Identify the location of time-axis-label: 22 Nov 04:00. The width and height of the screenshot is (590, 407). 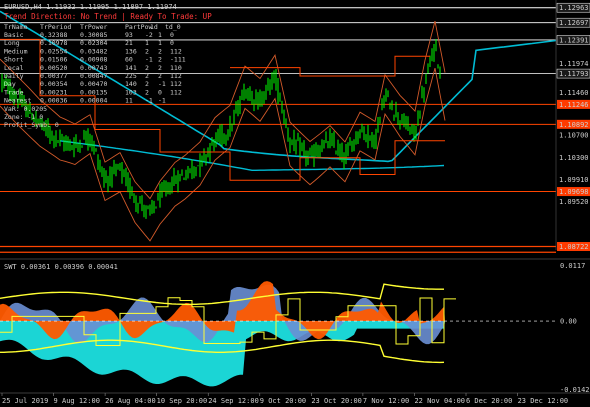
(439, 401).